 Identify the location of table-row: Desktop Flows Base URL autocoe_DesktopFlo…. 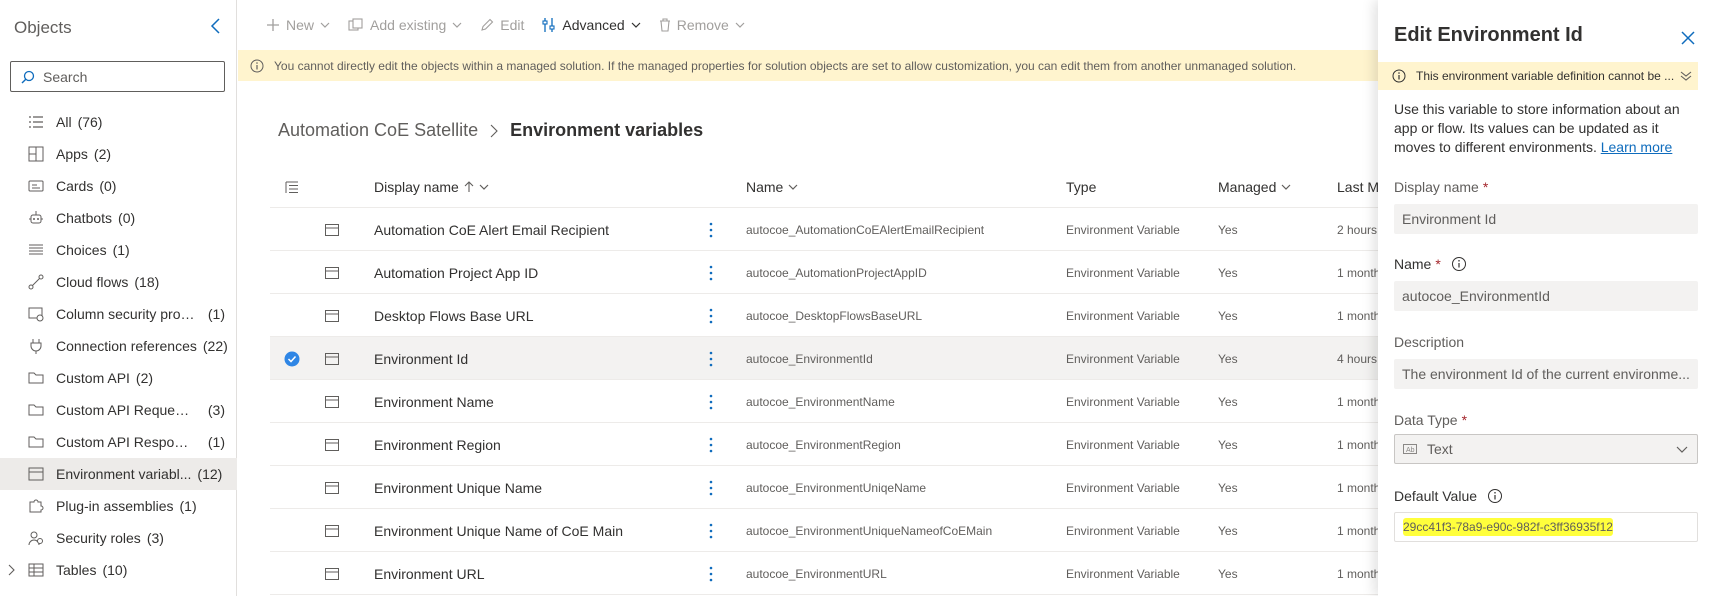
(824, 315).